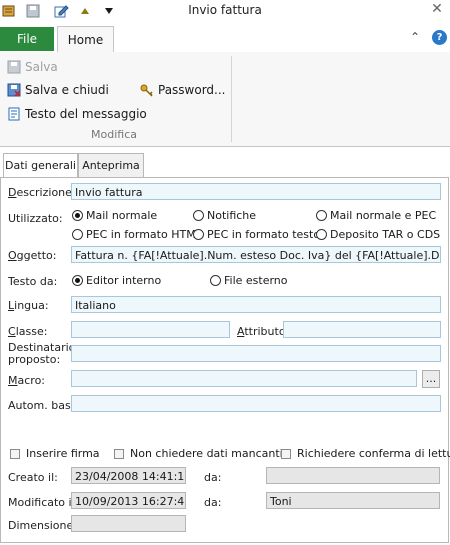 The image size is (450, 545). Describe the element at coordinates (14, 67) in the screenshot. I see `save-icon` at that location.